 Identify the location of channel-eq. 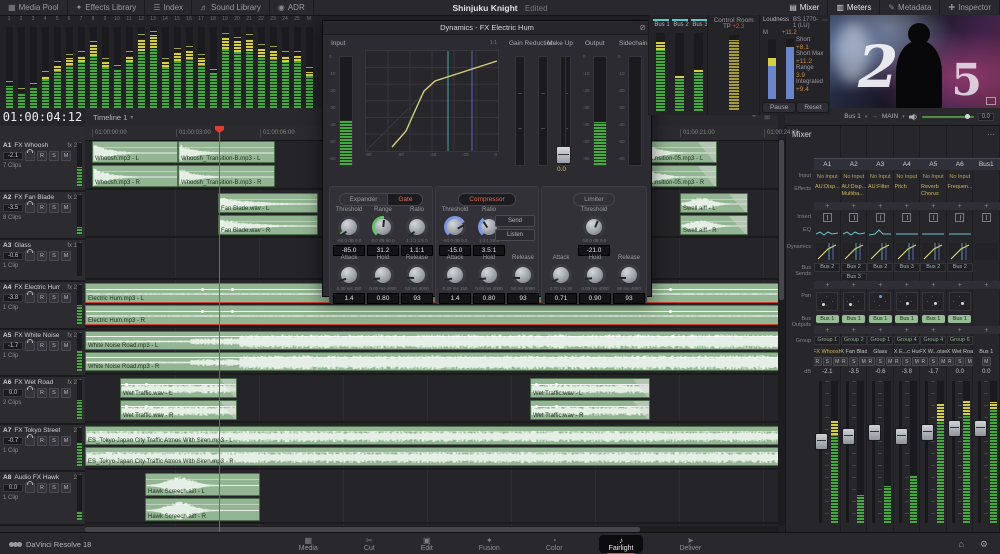
(854, 232).